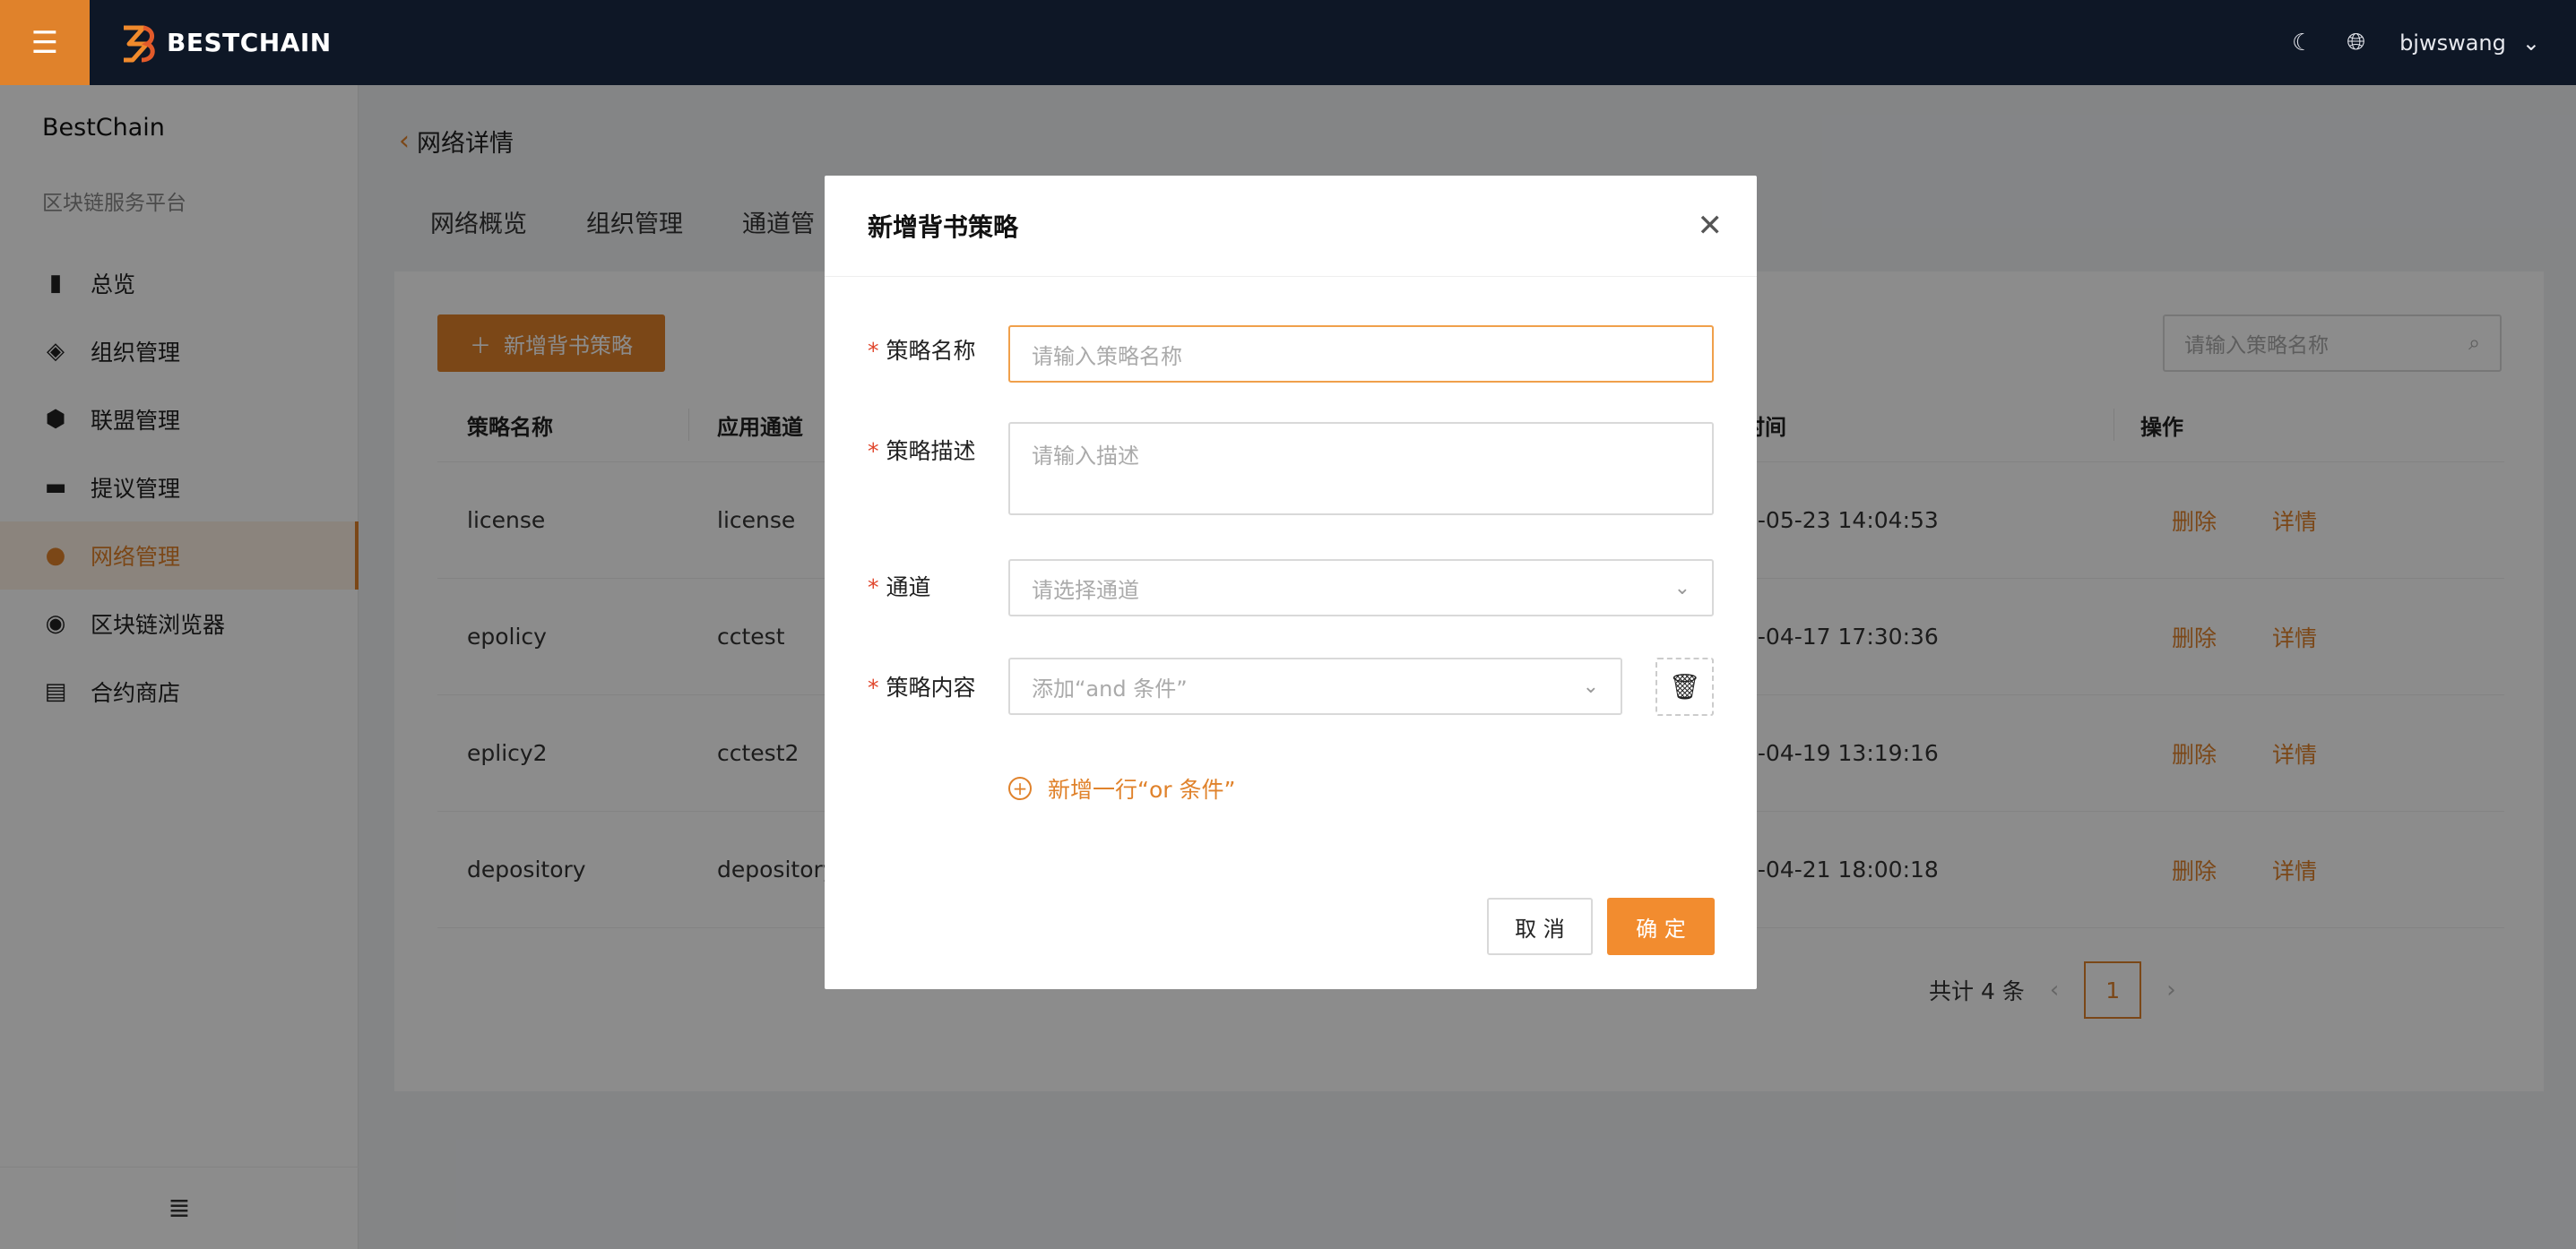 This screenshot has height=1249, width=2576. Describe the element at coordinates (1361, 468) in the screenshot. I see `policy-desc-textarea: 请输入描述` at that location.